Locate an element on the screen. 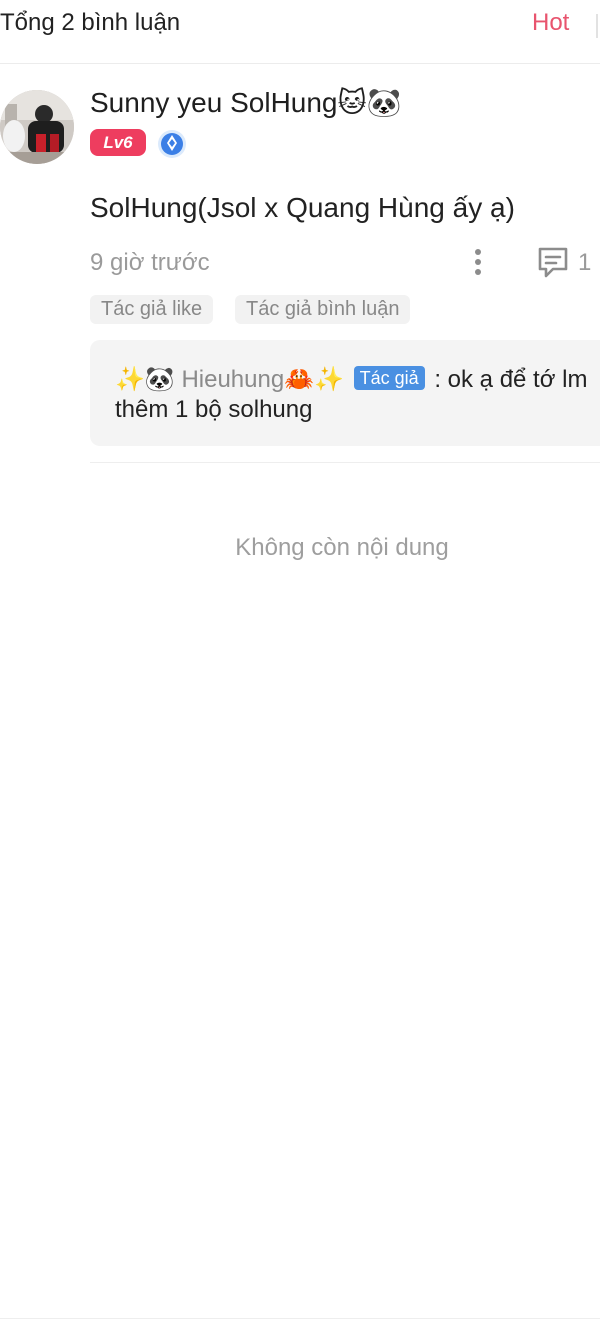 This screenshot has height=1338, width=600. comment-icon is located at coordinates (553, 262).